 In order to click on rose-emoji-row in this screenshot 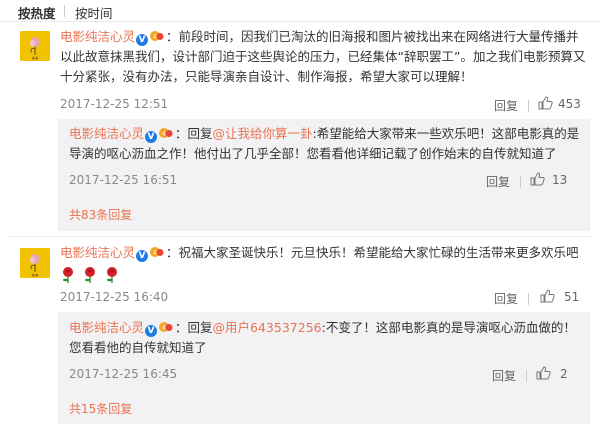, I will do `click(91, 275)`.